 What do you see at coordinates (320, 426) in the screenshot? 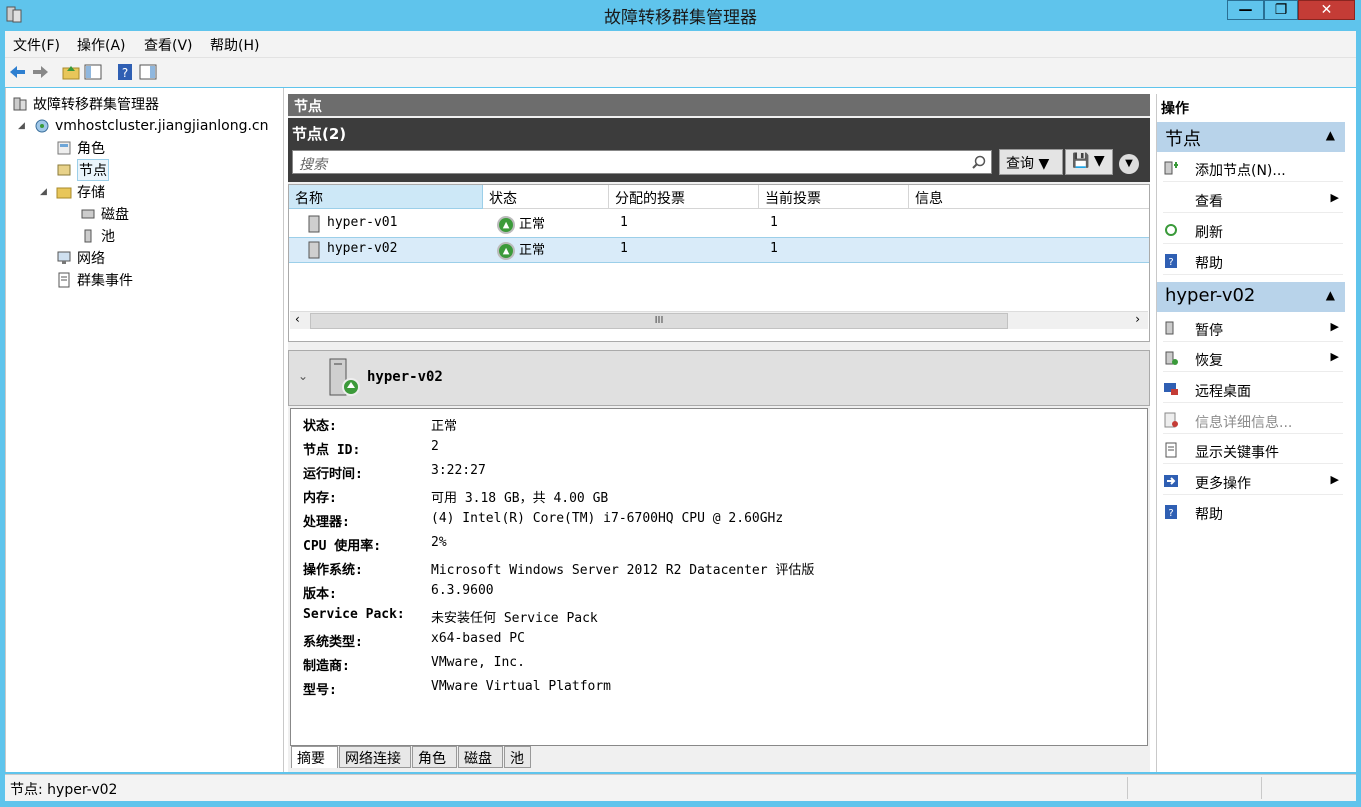
I see `detail-key: 状态:` at bounding box center [320, 426].